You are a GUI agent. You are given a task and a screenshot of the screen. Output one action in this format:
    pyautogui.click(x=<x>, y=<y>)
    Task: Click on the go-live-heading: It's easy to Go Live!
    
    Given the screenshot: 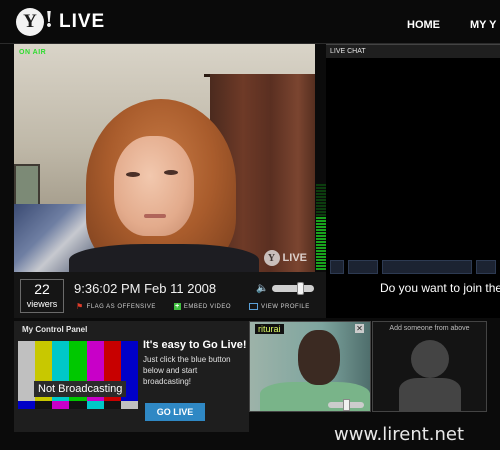 What is the action you would take?
    pyautogui.click(x=195, y=345)
    